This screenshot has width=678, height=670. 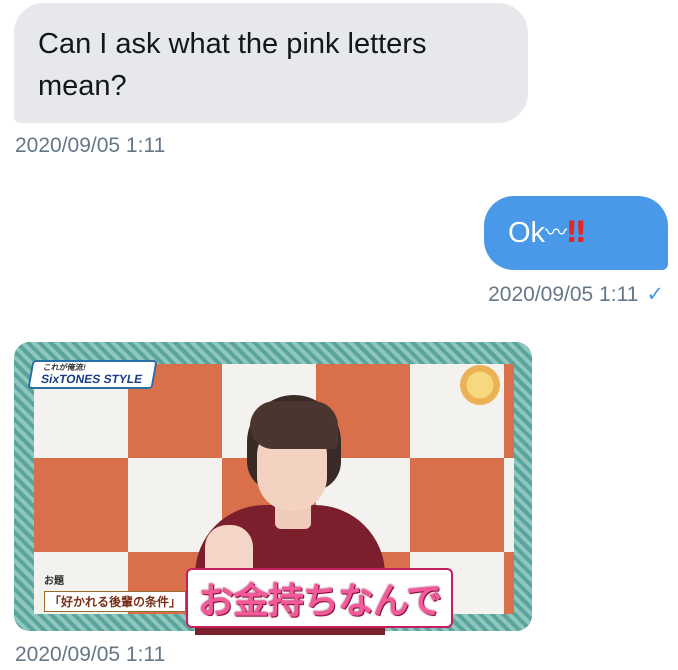 What do you see at coordinates (90, 145) in the screenshot?
I see `incoming-message-timestamp: 2020/09/05 1:11` at bounding box center [90, 145].